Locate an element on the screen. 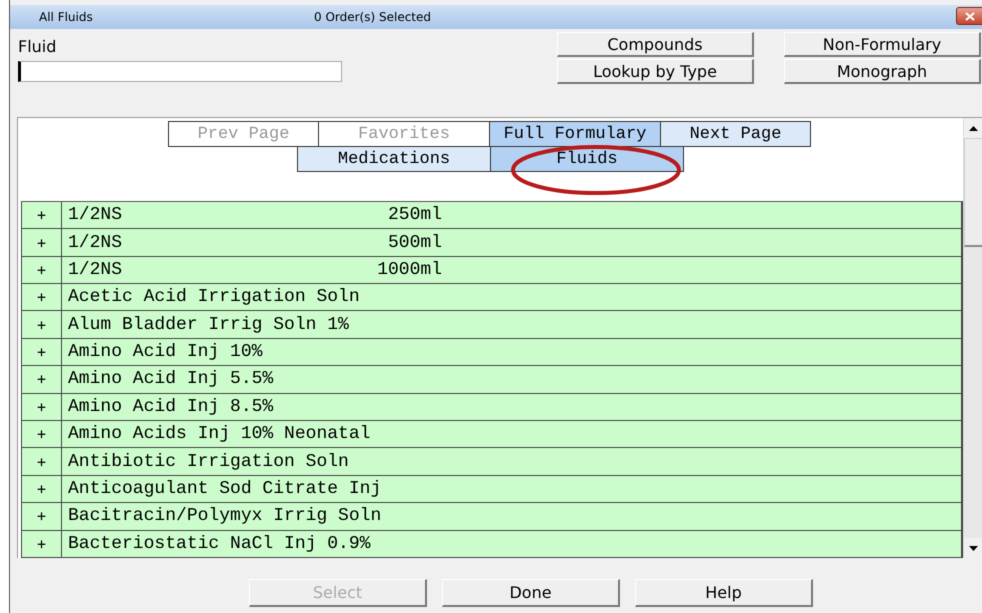 This screenshot has height=613, width=982. fluid-name: Acetic Acid Irrigation Soln is located at coordinates (214, 297).